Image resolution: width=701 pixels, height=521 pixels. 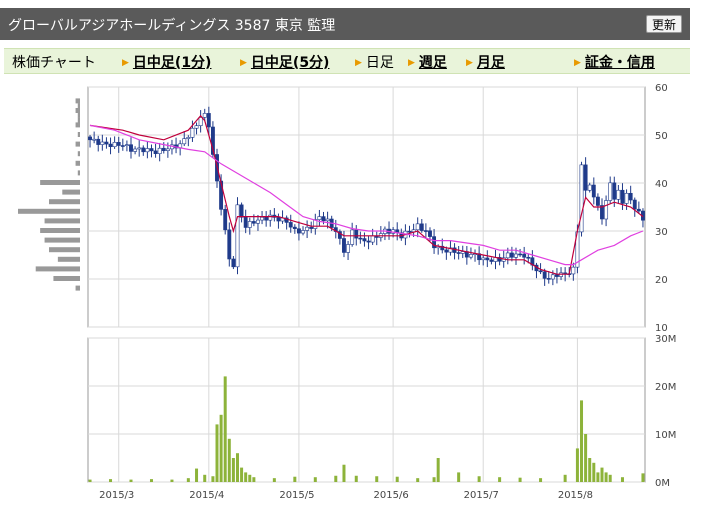 What do you see at coordinates (481, 495) in the screenshot?
I see `x-tick-label: 2015/7` at bounding box center [481, 495].